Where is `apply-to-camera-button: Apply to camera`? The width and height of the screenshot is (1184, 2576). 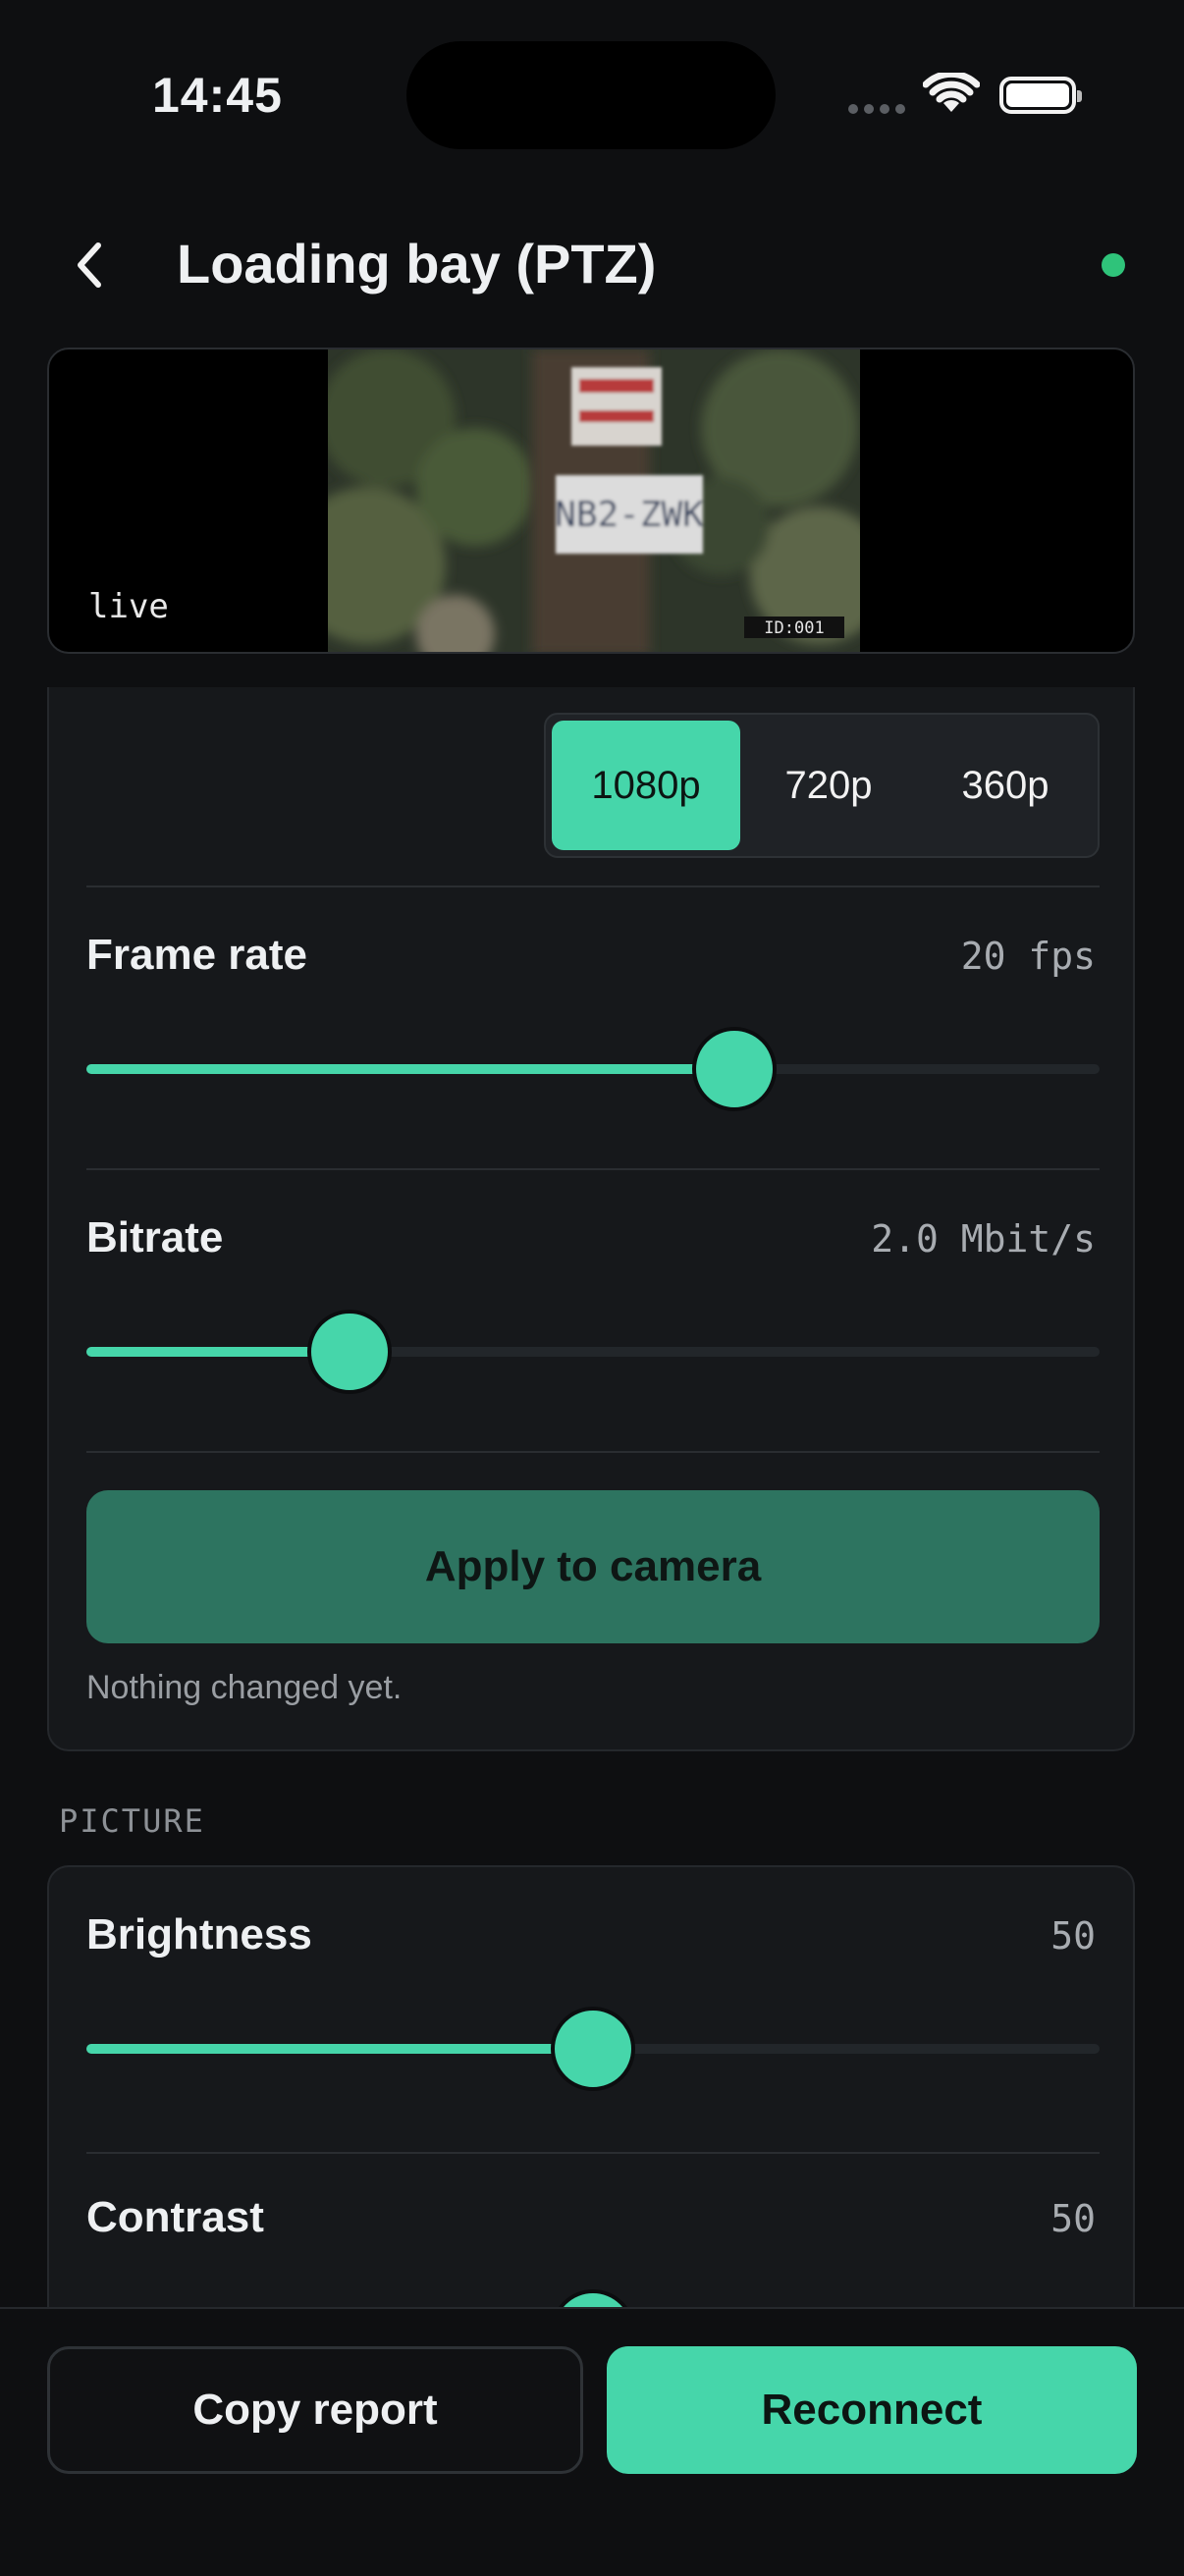 apply-to-camera-button: Apply to camera is located at coordinates (593, 1566).